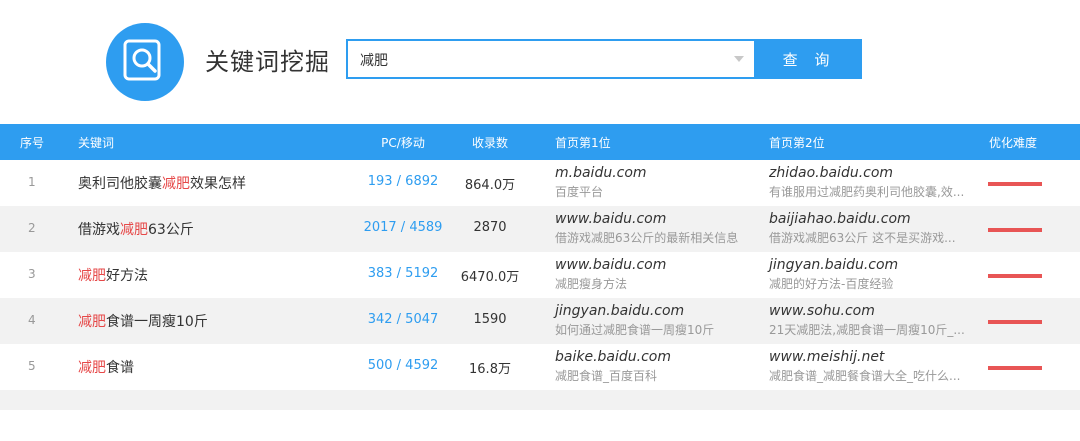 This screenshot has width=1080, height=441. Describe the element at coordinates (831, 284) in the screenshot. I see `rank2-desc: 减肥的好方法-百度经验` at that location.